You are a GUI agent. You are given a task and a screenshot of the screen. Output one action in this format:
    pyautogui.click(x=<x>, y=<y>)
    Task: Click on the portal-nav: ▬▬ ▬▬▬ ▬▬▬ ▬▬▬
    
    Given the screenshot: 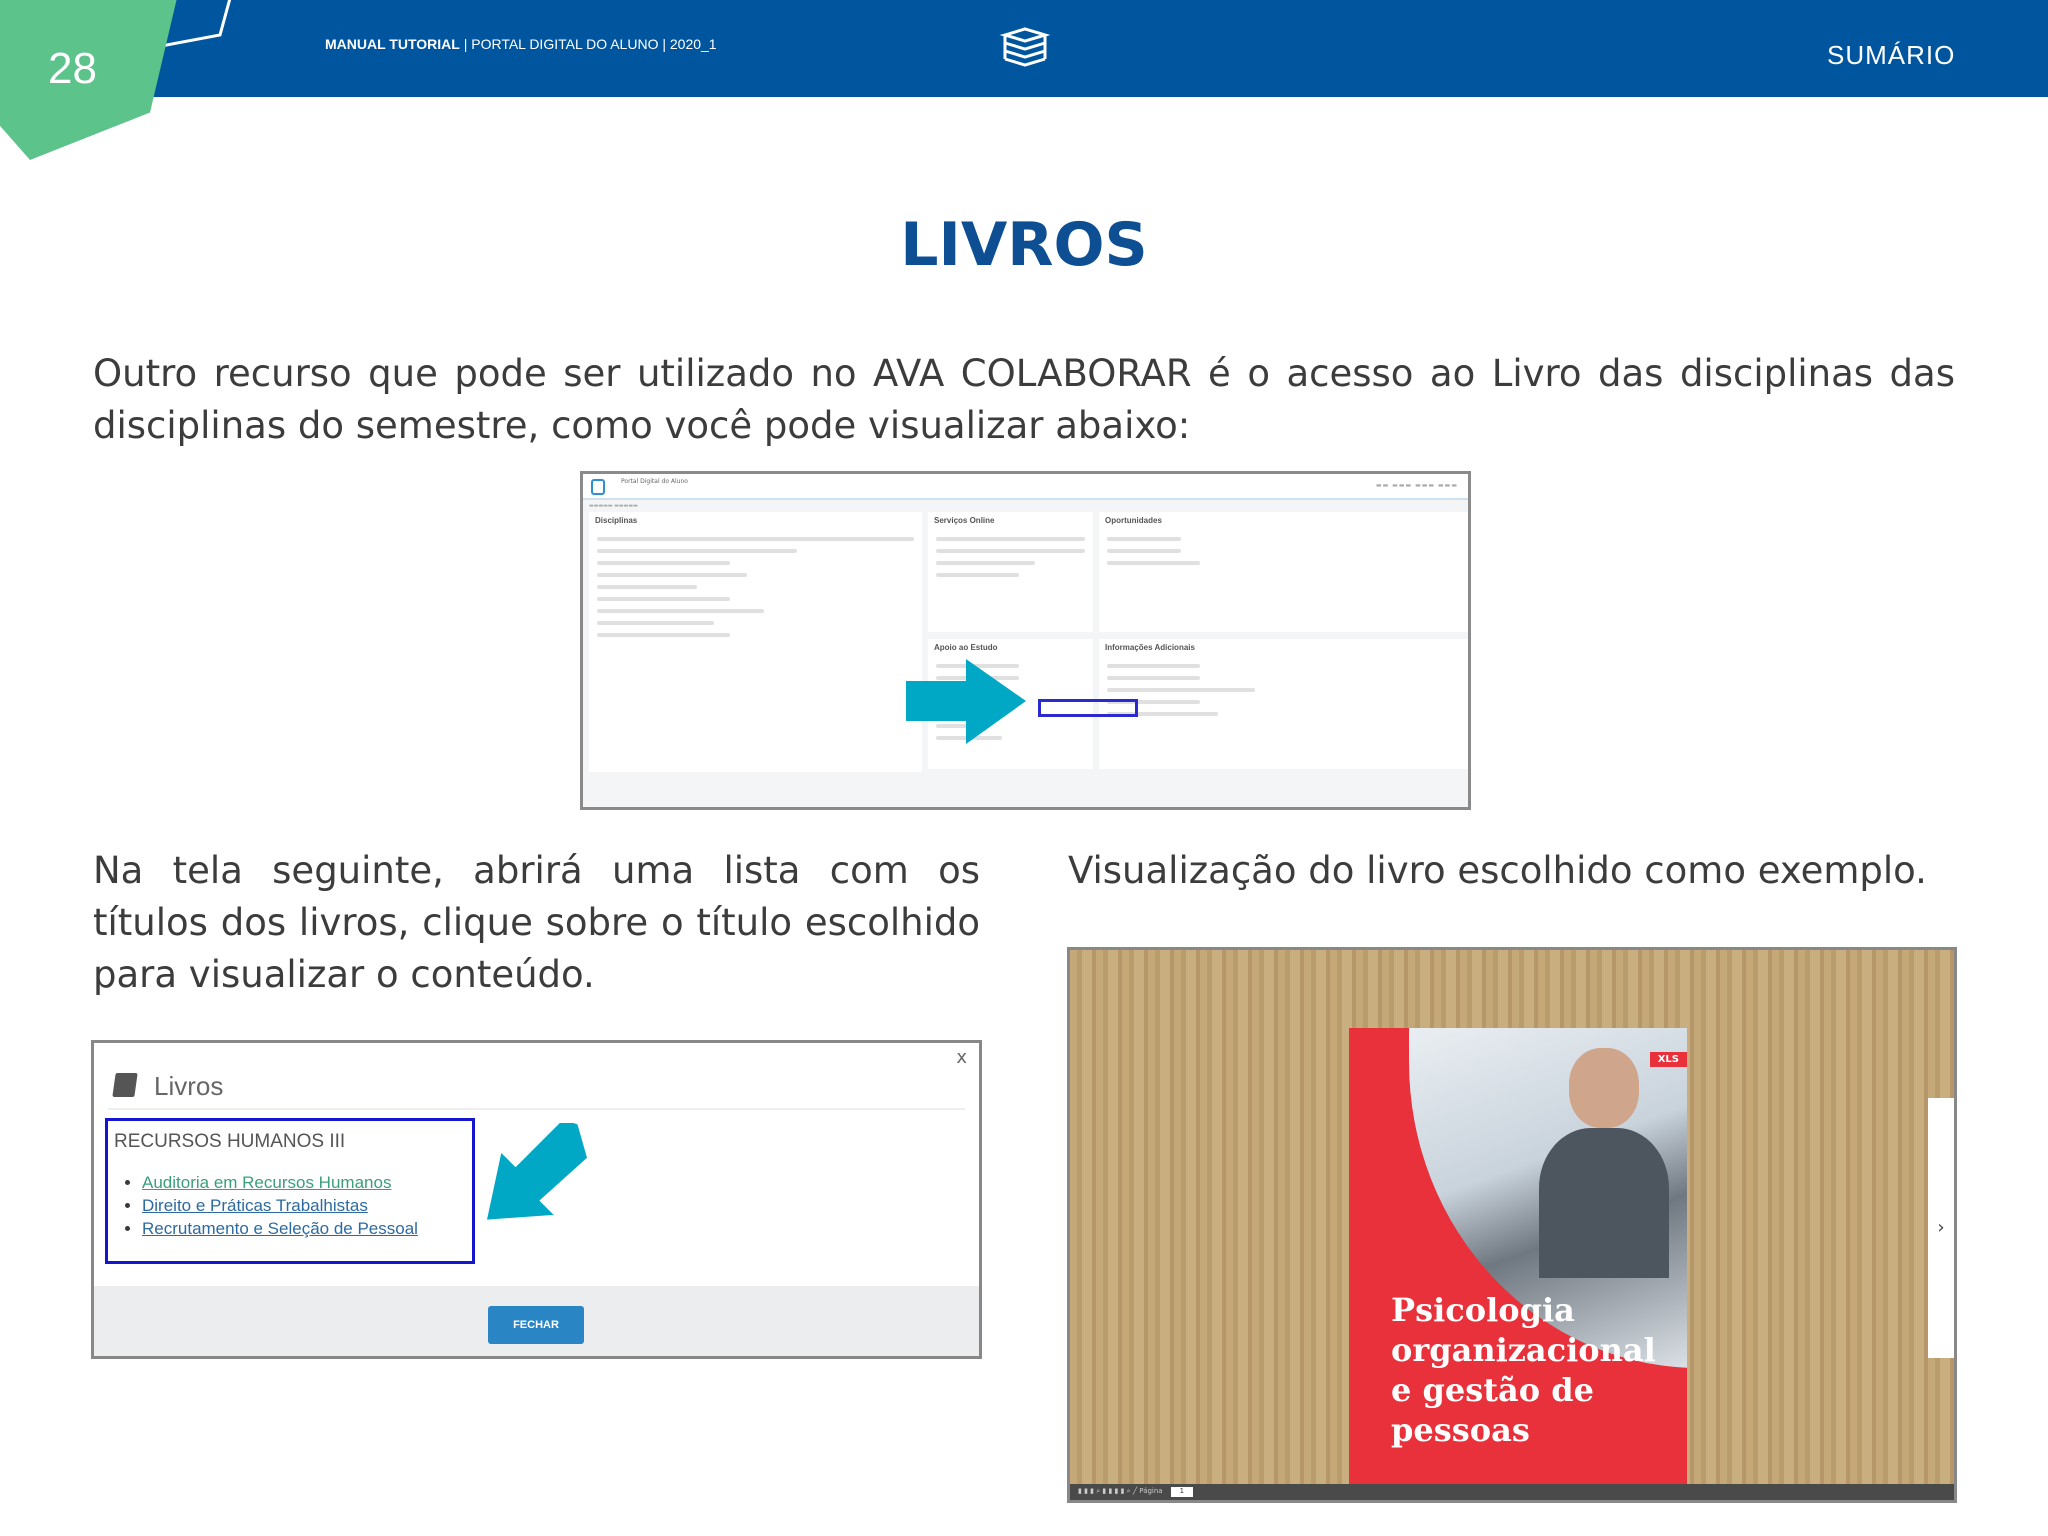 What is the action you would take?
    pyautogui.click(x=1416, y=485)
    